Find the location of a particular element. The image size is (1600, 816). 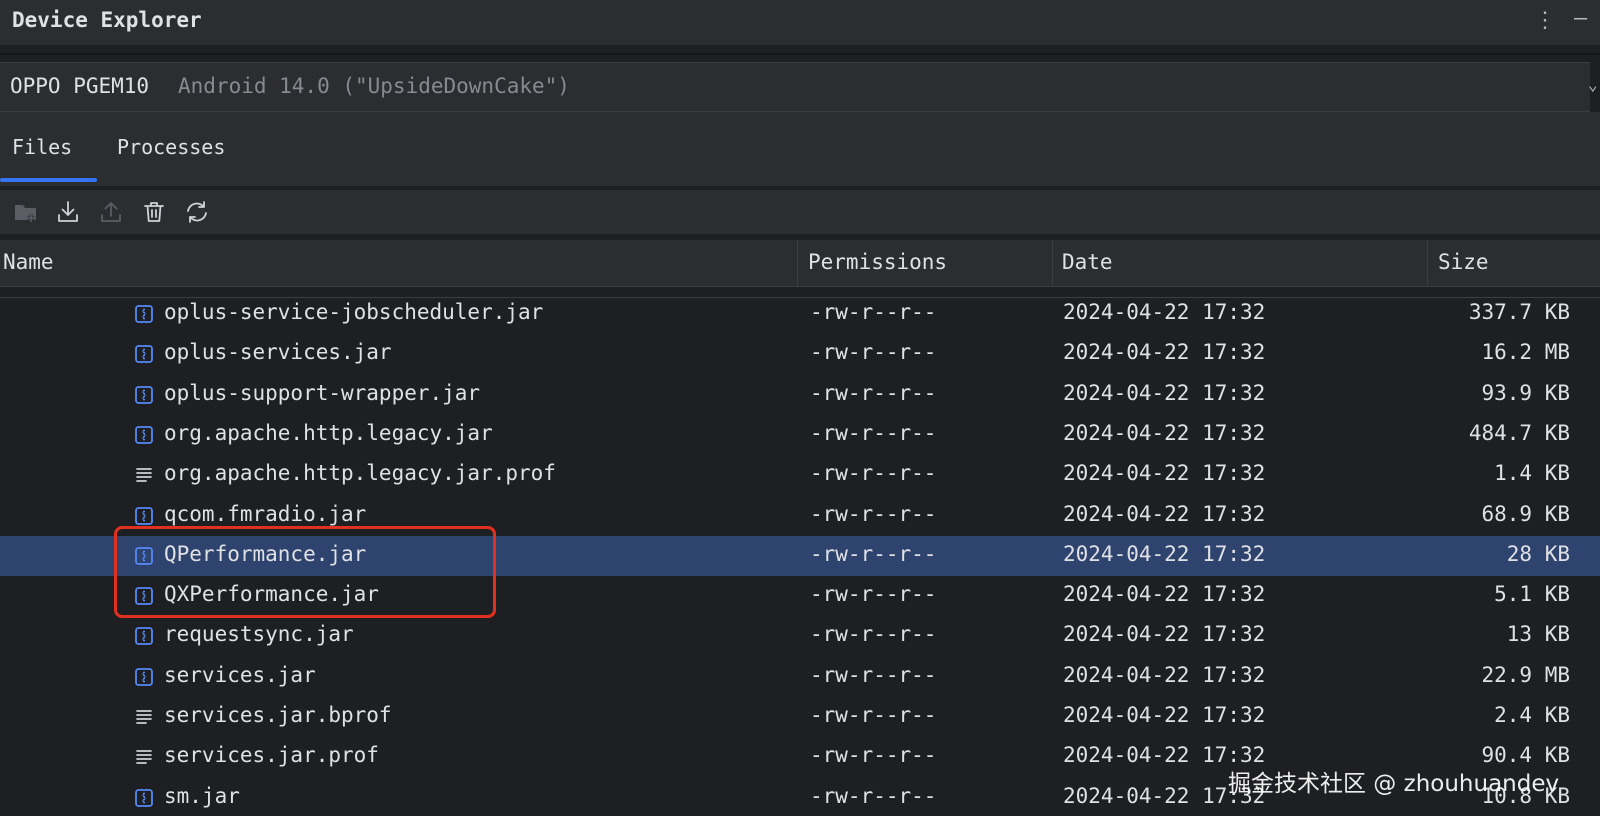

new-folder-icon is located at coordinates (26, 212).